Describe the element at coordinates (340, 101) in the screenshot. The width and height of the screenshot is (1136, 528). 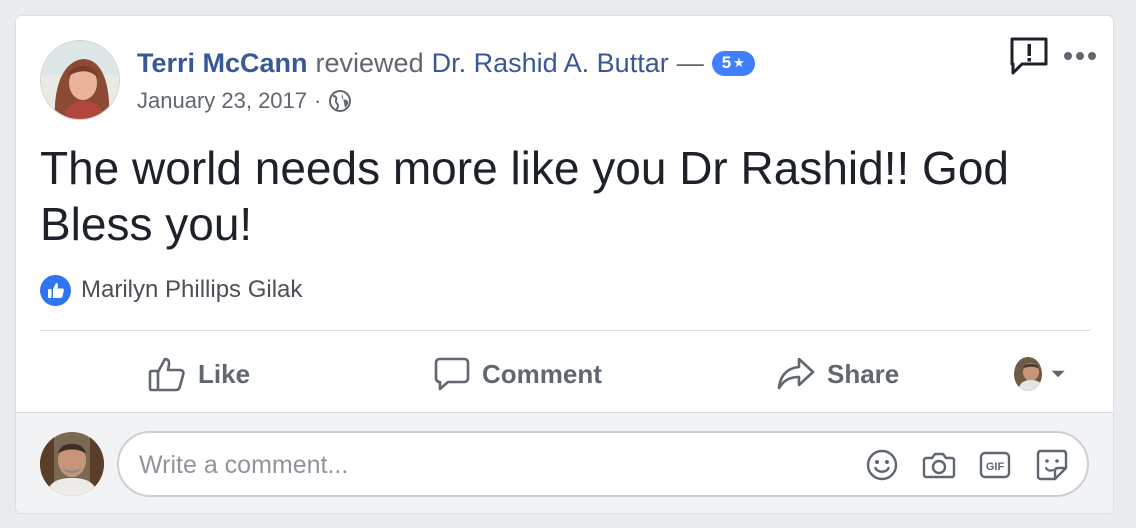
I see `globe-icon` at that location.